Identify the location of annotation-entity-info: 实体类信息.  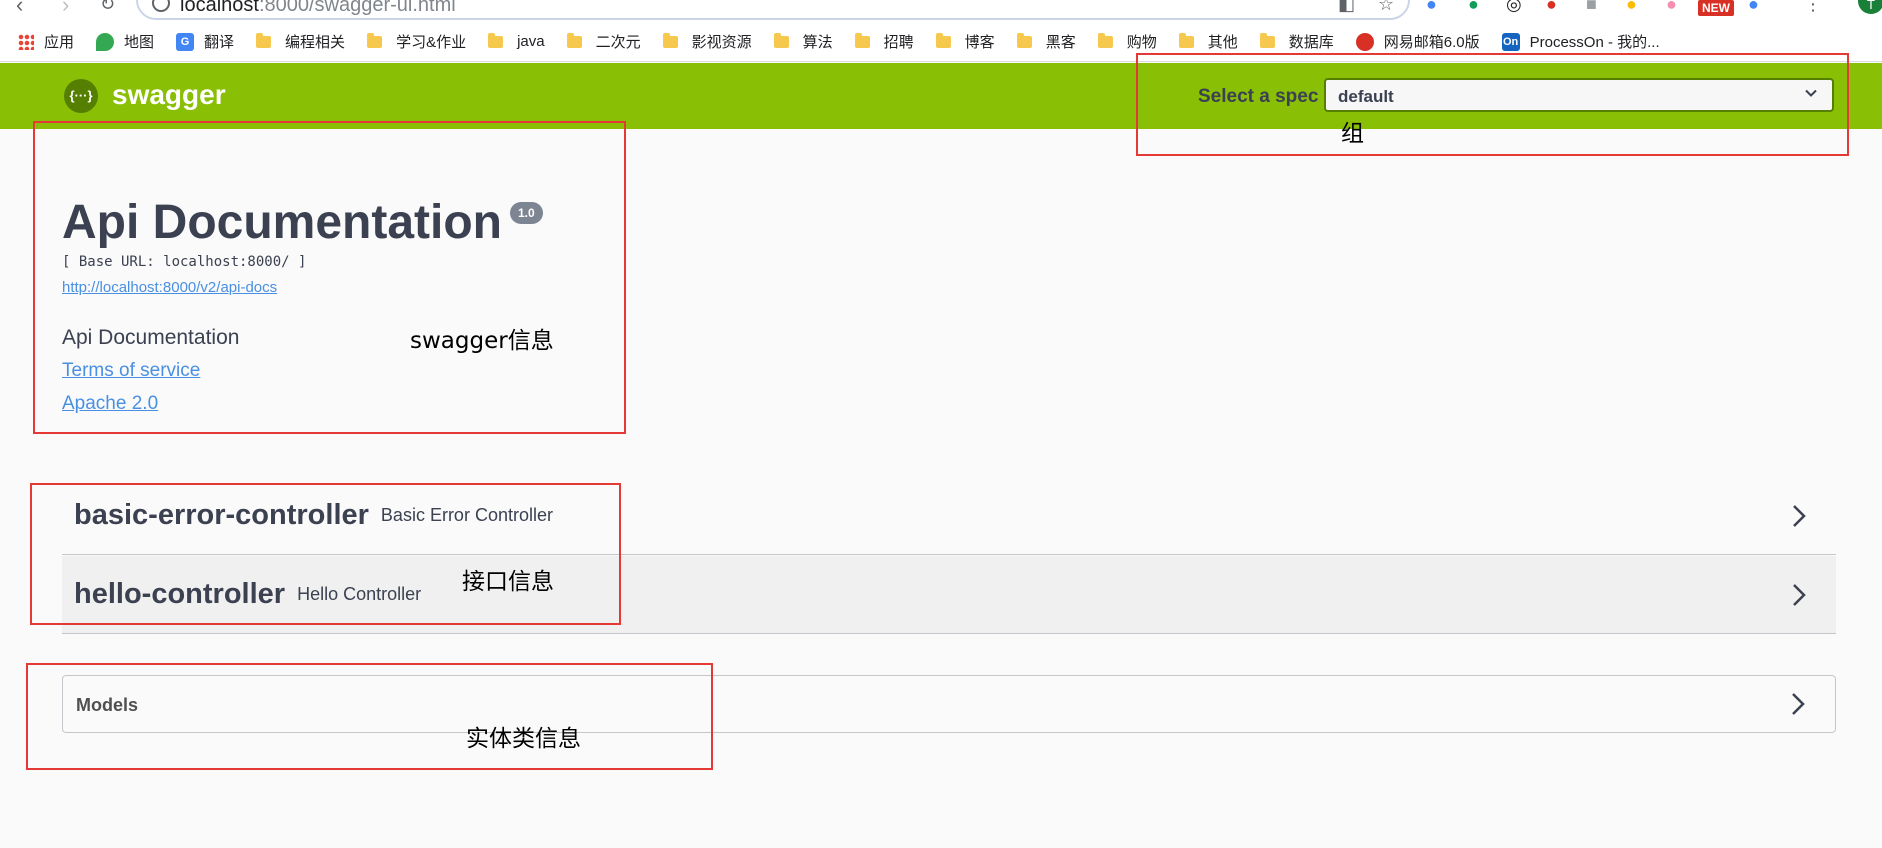
(523, 739).